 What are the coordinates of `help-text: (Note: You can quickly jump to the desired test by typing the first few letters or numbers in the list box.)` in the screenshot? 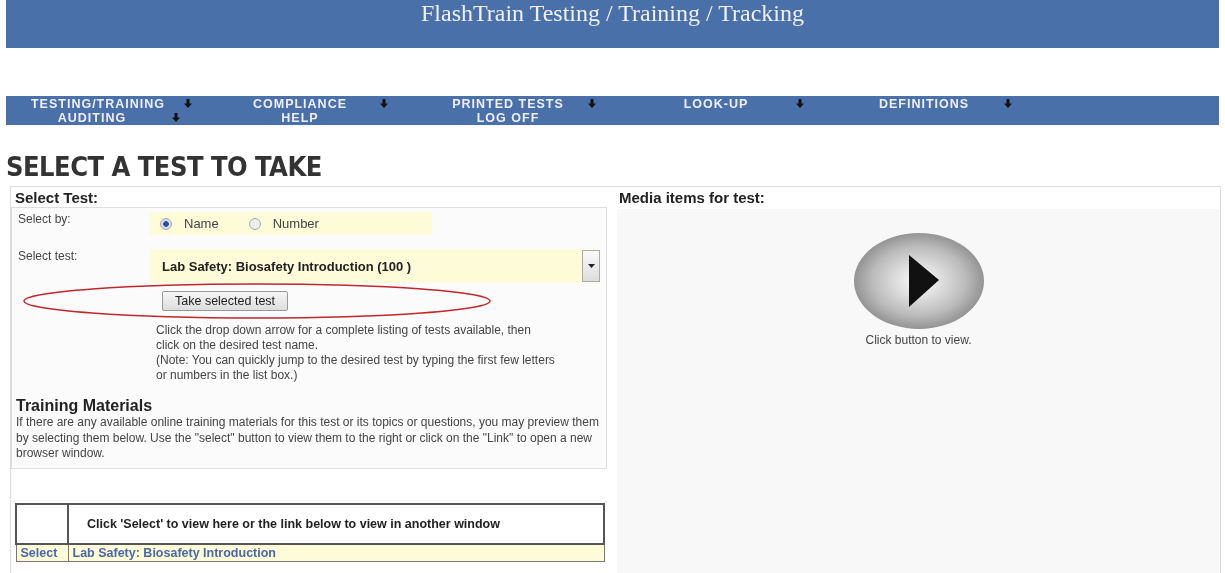 It's located at (356, 368).